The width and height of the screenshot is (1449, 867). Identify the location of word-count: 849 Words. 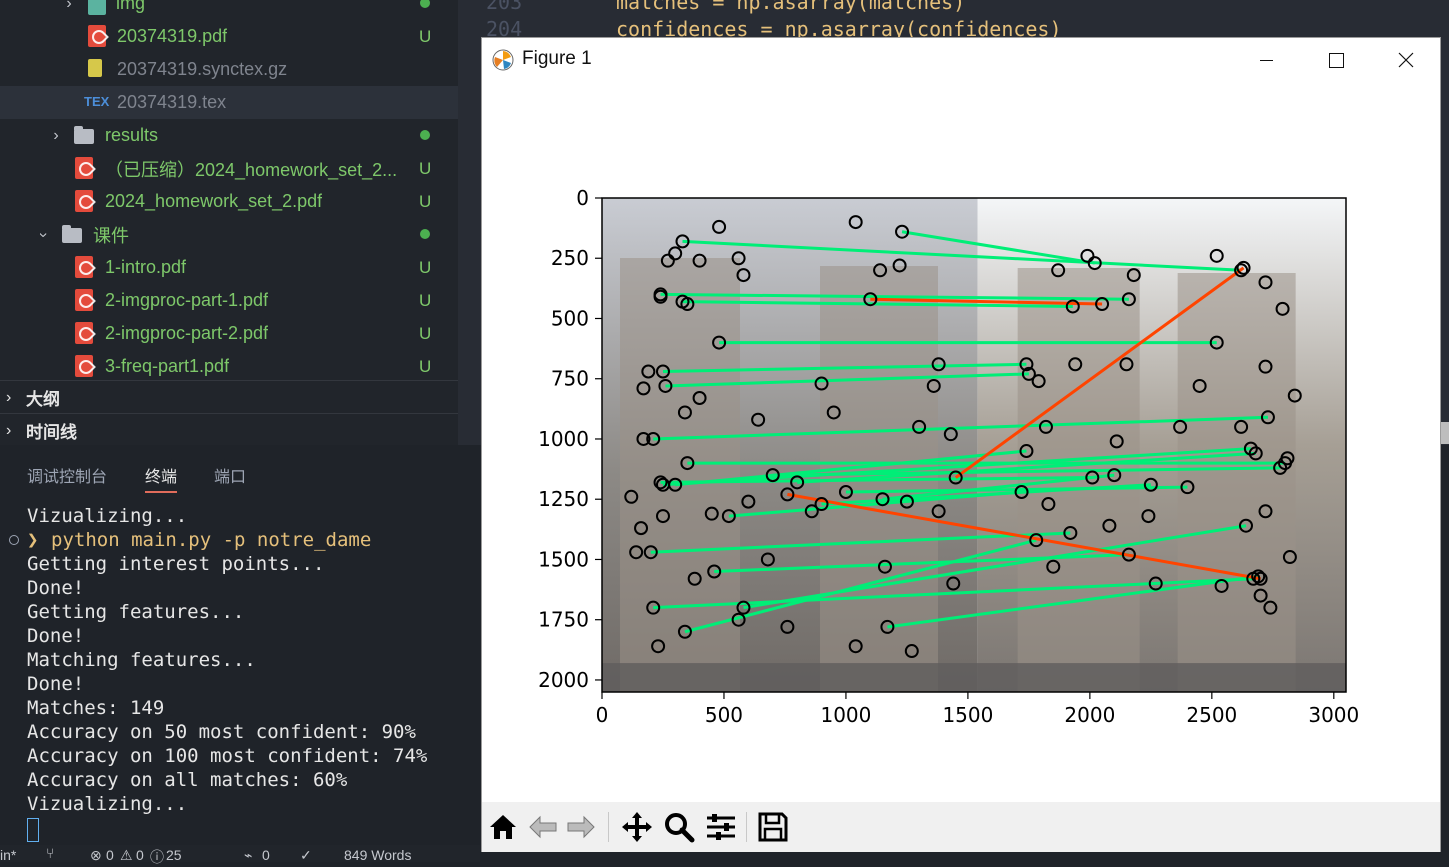
(377, 855).